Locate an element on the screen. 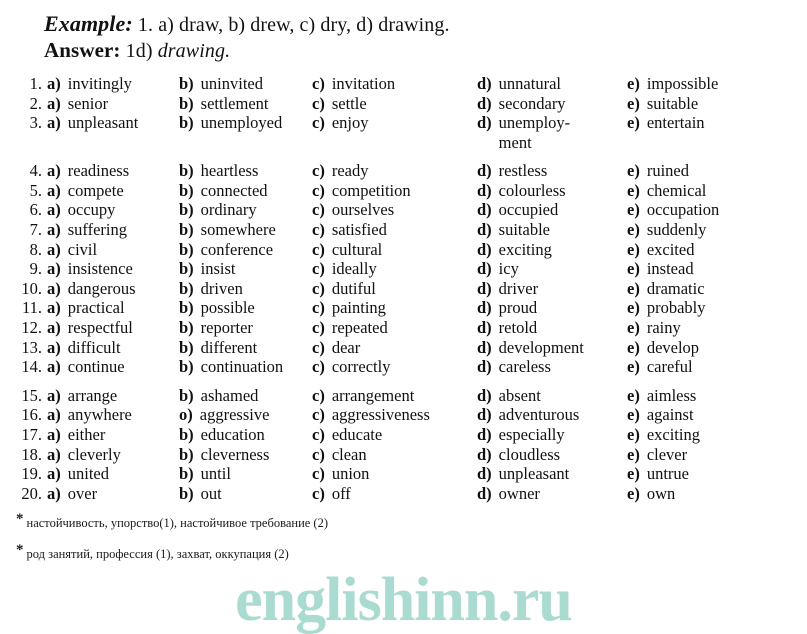 The image size is (807, 634). option-b: b) driven is located at coordinates (245, 289).